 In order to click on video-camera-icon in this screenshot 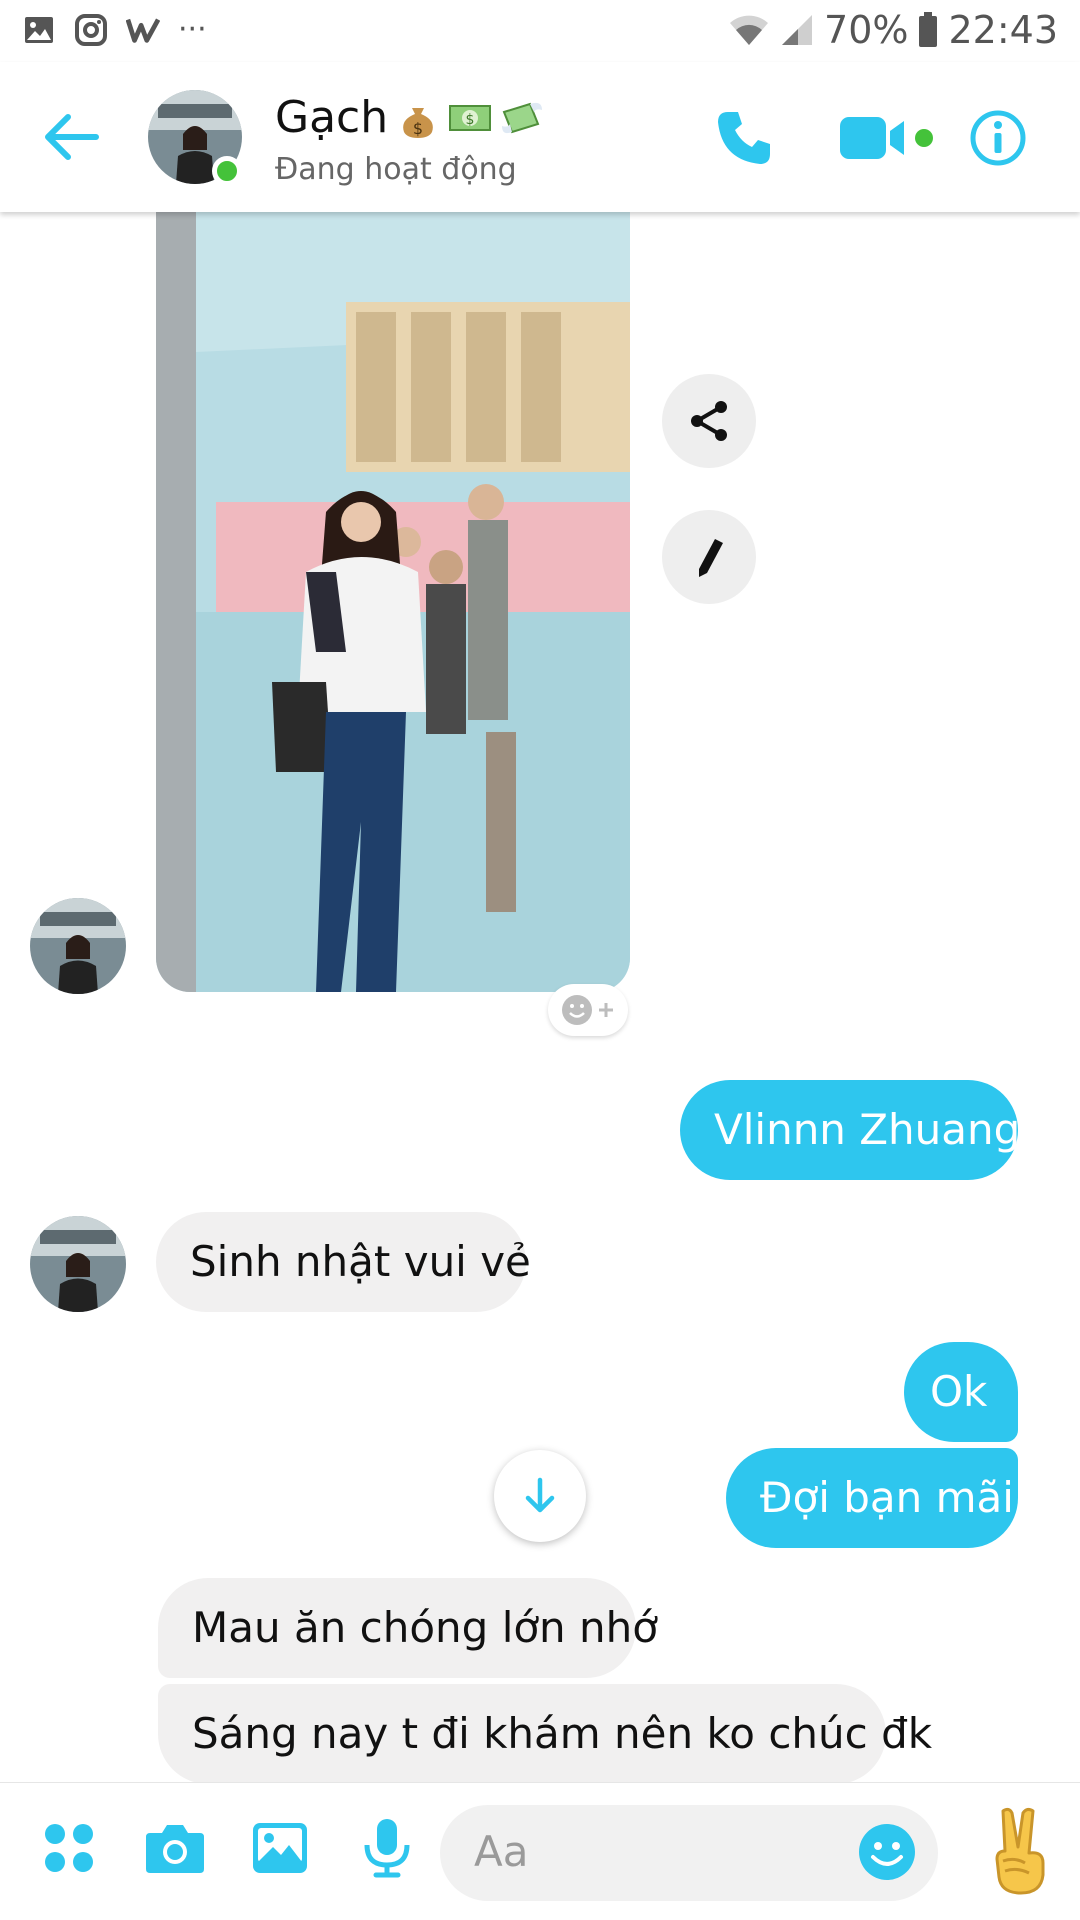, I will do `click(886, 138)`.